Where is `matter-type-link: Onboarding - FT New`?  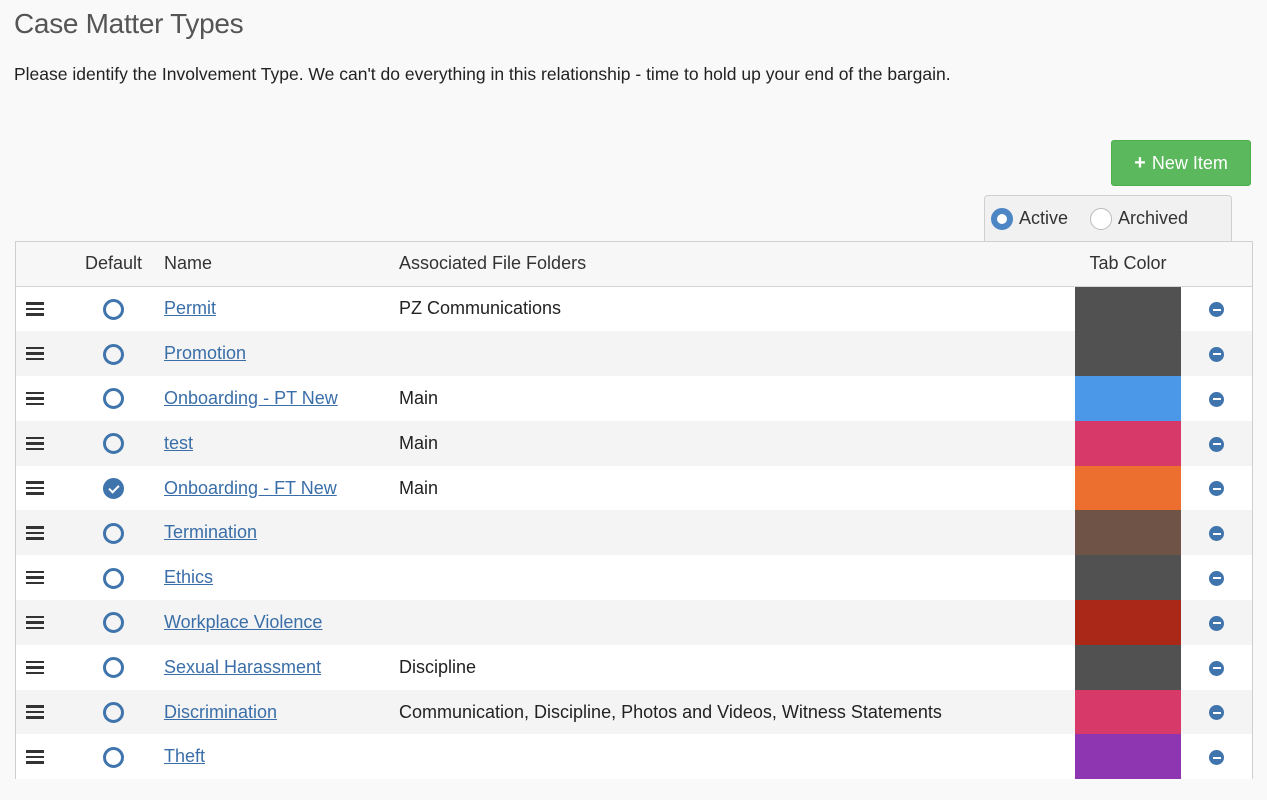
matter-type-link: Onboarding - FT New is located at coordinates (250, 488).